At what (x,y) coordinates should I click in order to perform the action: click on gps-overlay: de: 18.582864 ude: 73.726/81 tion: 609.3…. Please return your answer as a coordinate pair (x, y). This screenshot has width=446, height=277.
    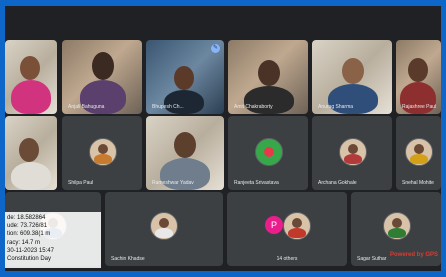
    Looking at the image, I should click on (53, 240).